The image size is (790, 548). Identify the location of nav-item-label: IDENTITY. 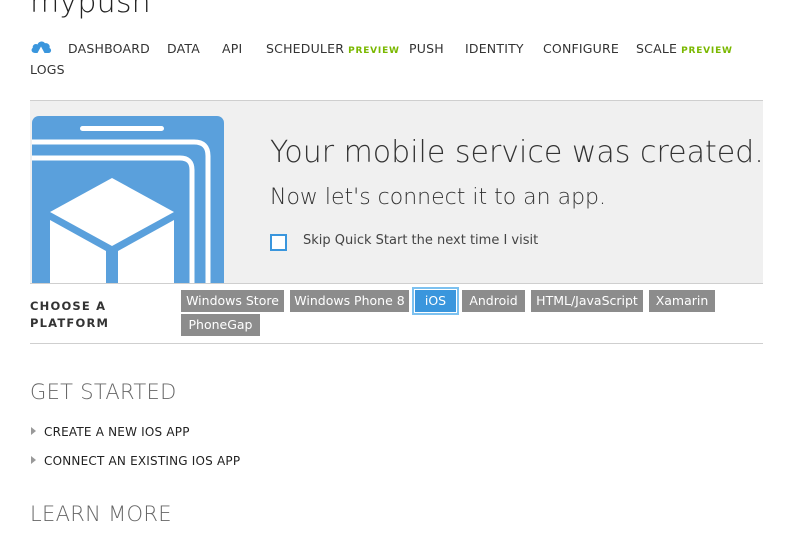
(494, 48).